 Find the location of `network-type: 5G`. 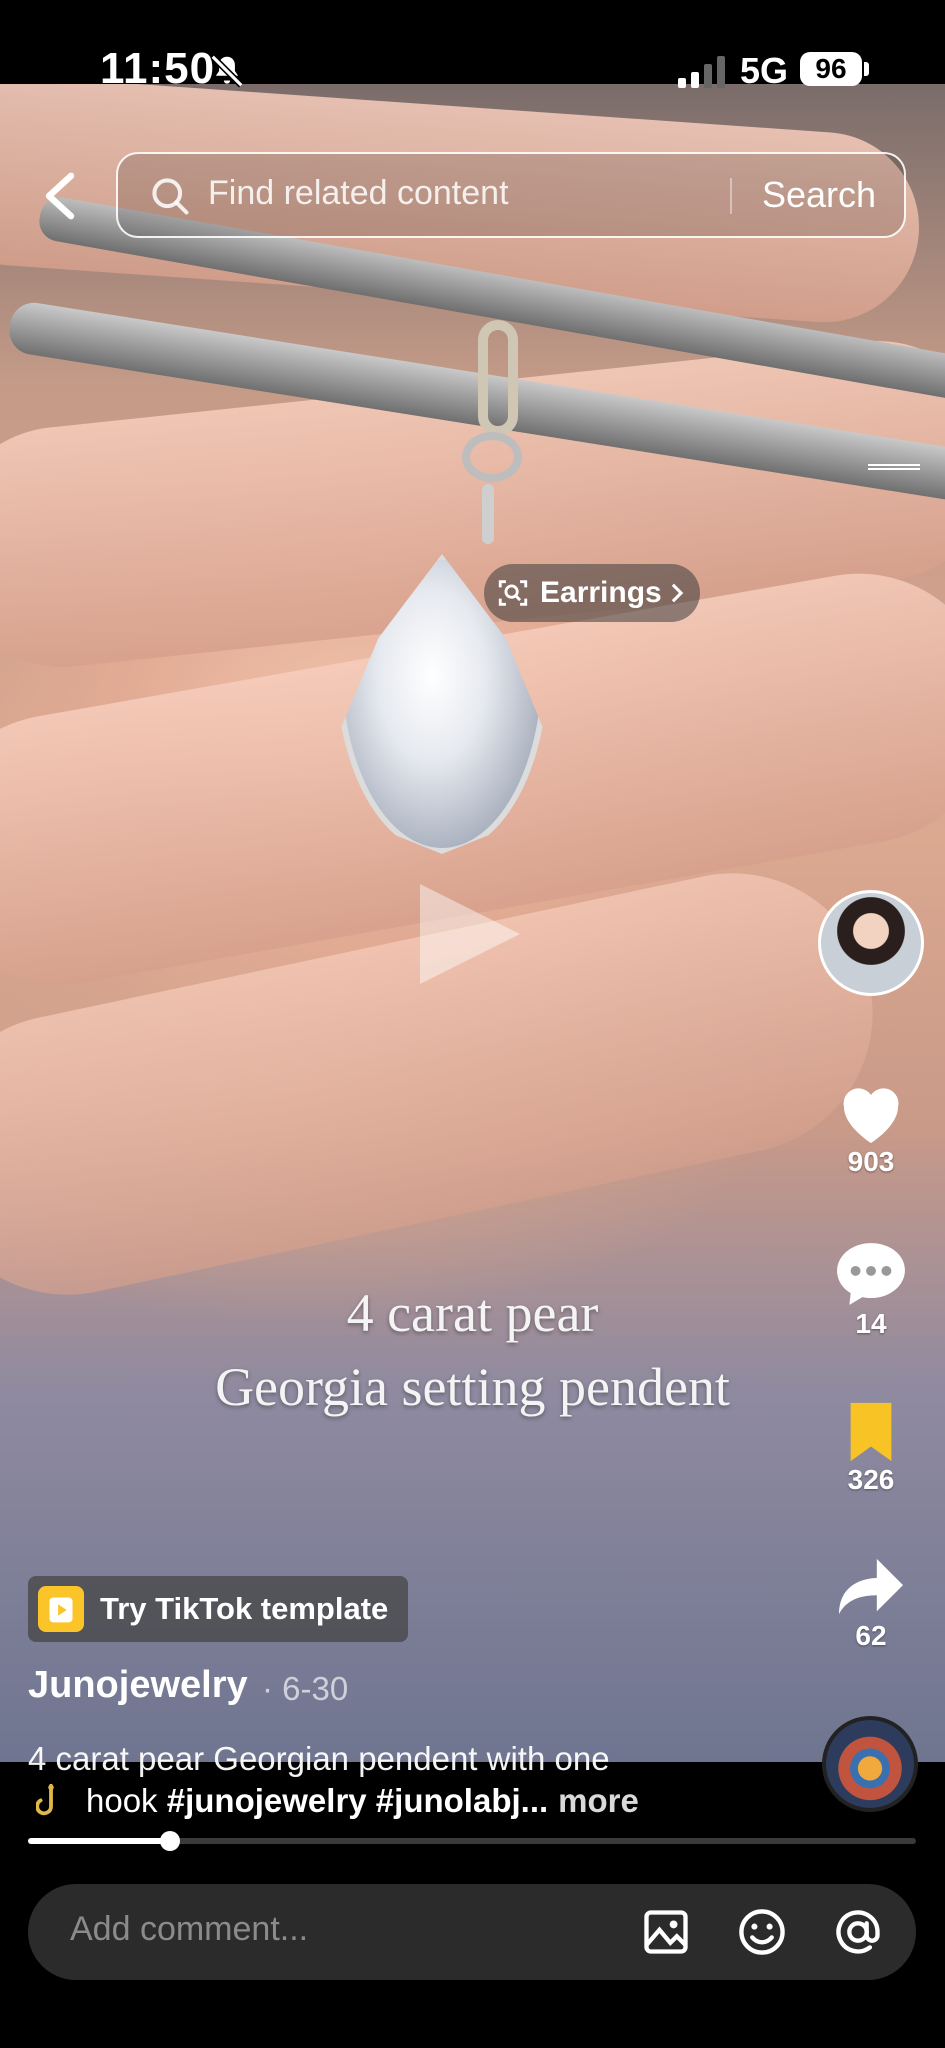

network-type: 5G is located at coordinates (764, 70).